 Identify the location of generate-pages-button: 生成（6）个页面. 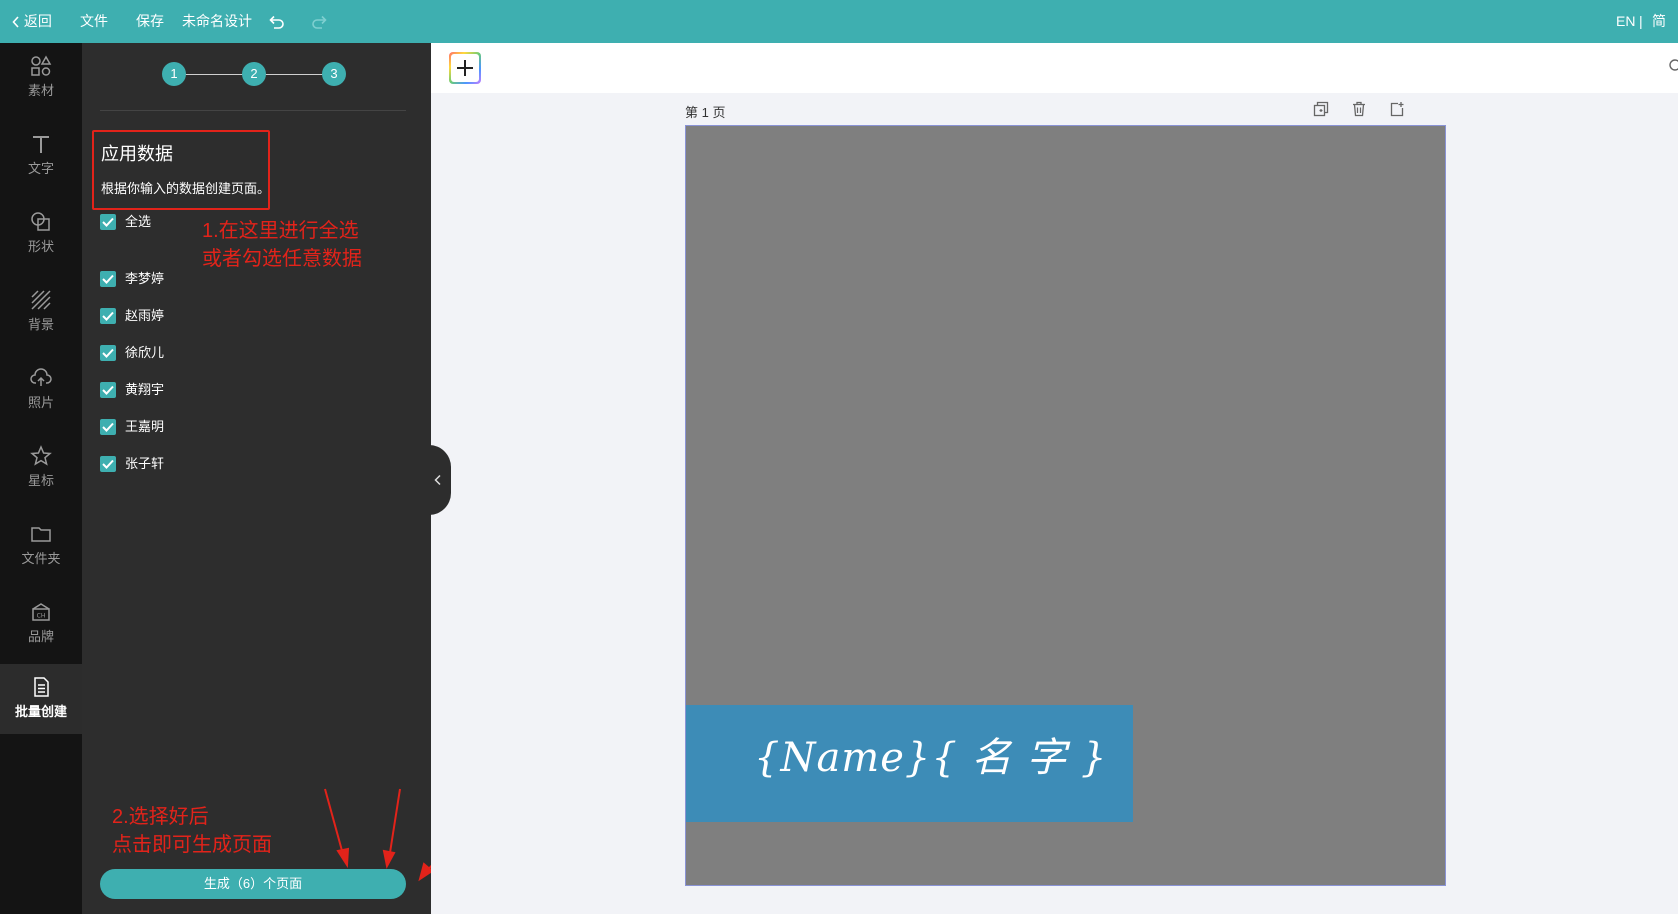
(253, 884).